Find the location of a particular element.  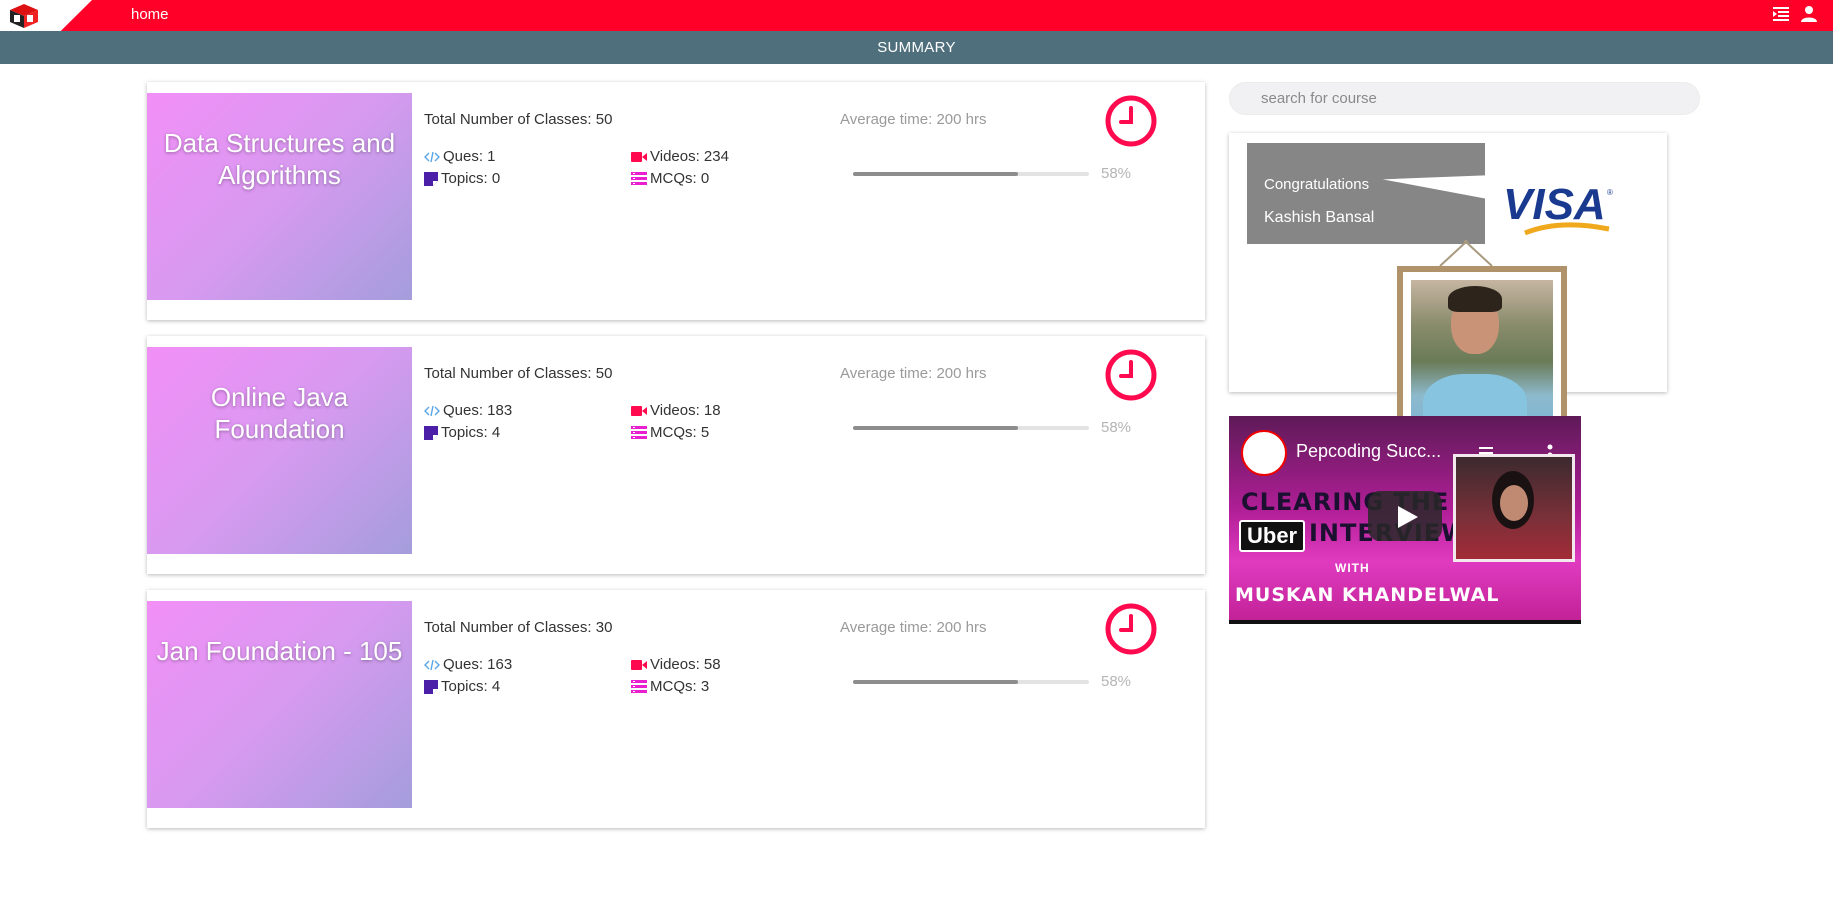

user-icon is located at coordinates (1809, 14).